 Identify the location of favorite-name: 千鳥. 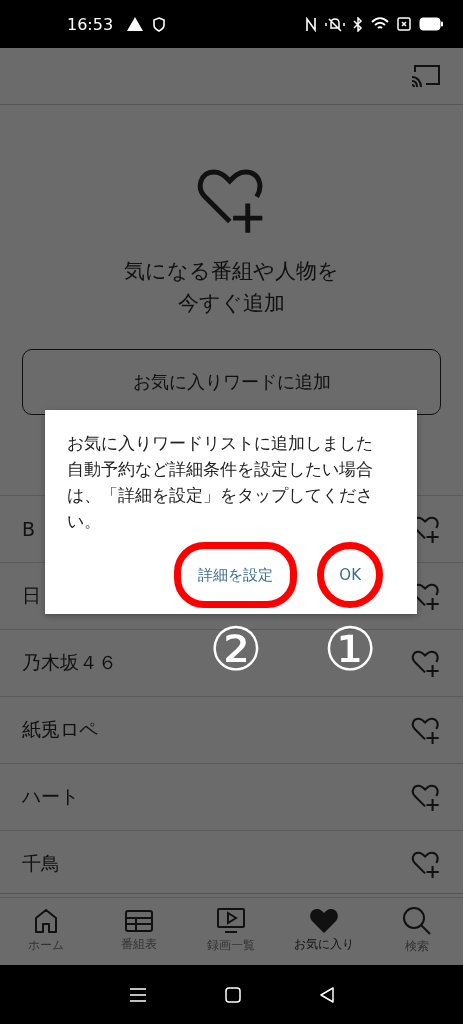
(41, 863).